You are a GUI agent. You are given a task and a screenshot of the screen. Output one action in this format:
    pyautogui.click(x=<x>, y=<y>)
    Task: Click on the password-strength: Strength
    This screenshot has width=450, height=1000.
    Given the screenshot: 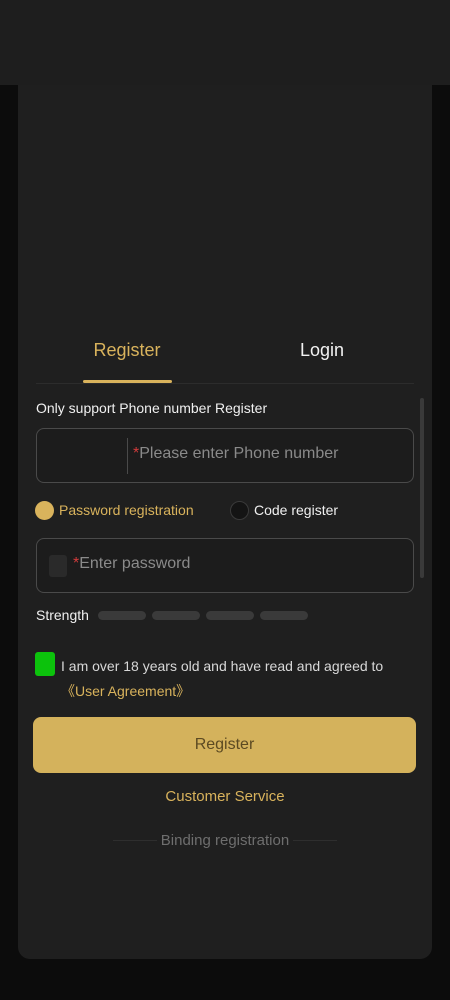 What is the action you would take?
    pyautogui.click(x=172, y=615)
    